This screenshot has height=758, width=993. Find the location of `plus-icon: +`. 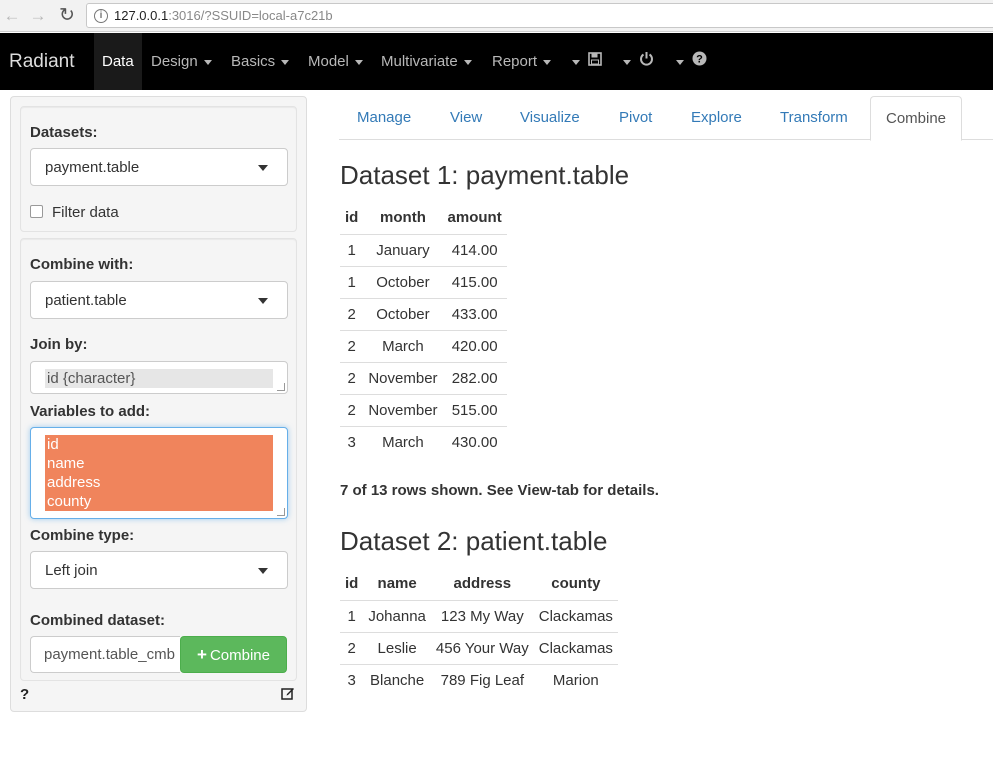

plus-icon: + is located at coordinates (202, 654).